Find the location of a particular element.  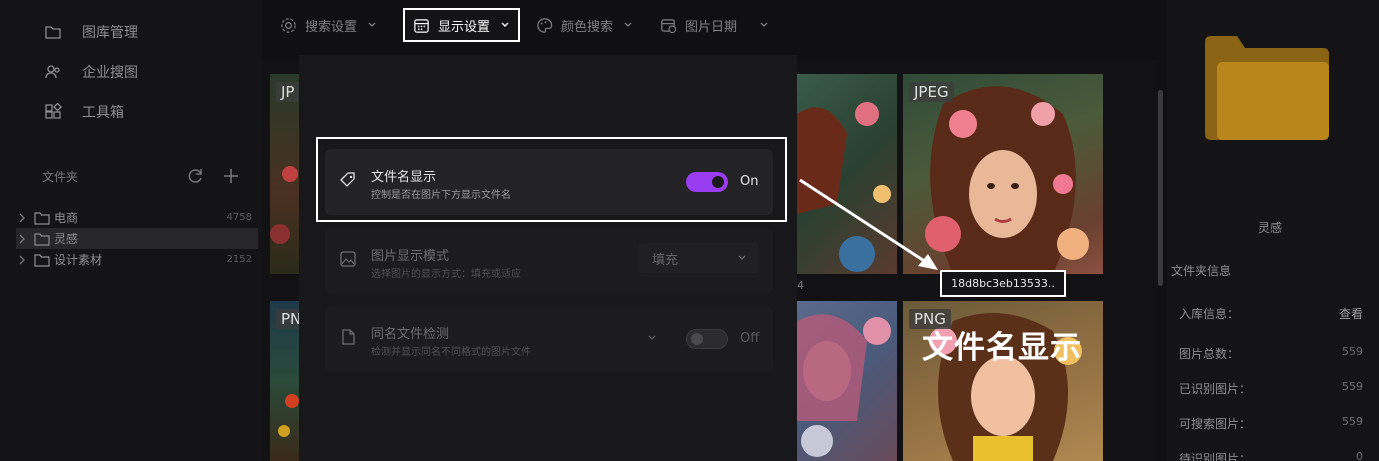

info-label: 待识别图片： is located at coordinates (1215, 456).